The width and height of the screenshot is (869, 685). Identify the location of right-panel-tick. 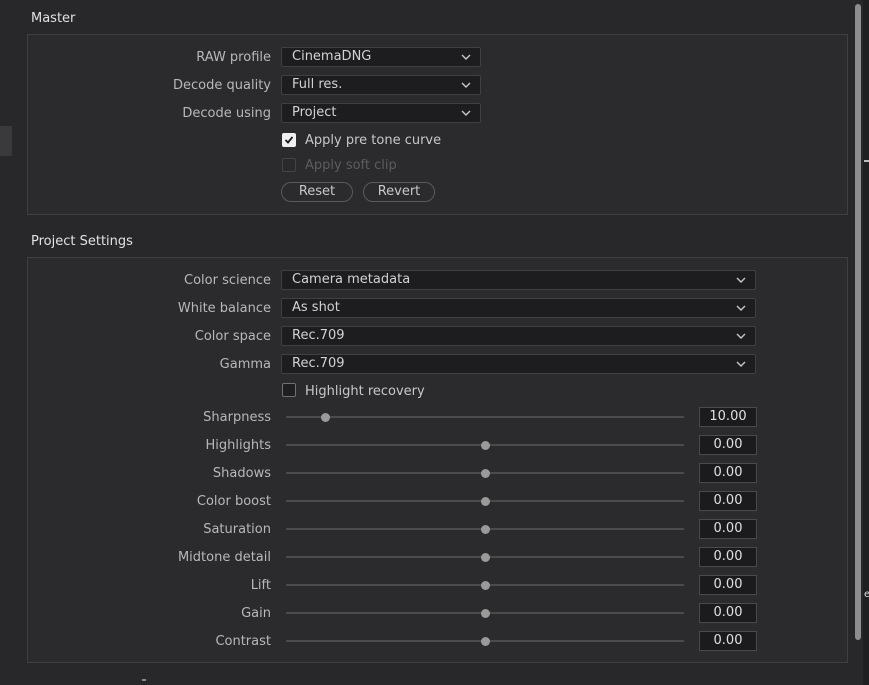
(866, 161).